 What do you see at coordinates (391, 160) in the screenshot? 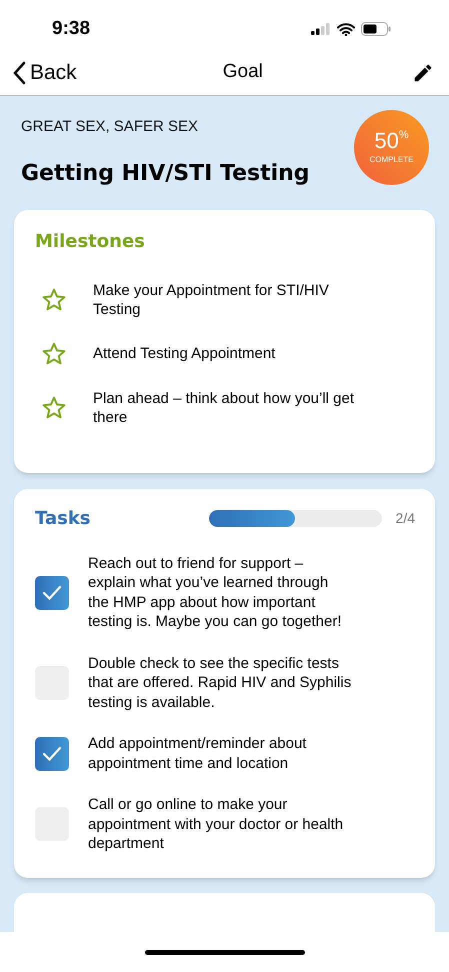
I see `badge-label: COMPLETE` at bounding box center [391, 160].